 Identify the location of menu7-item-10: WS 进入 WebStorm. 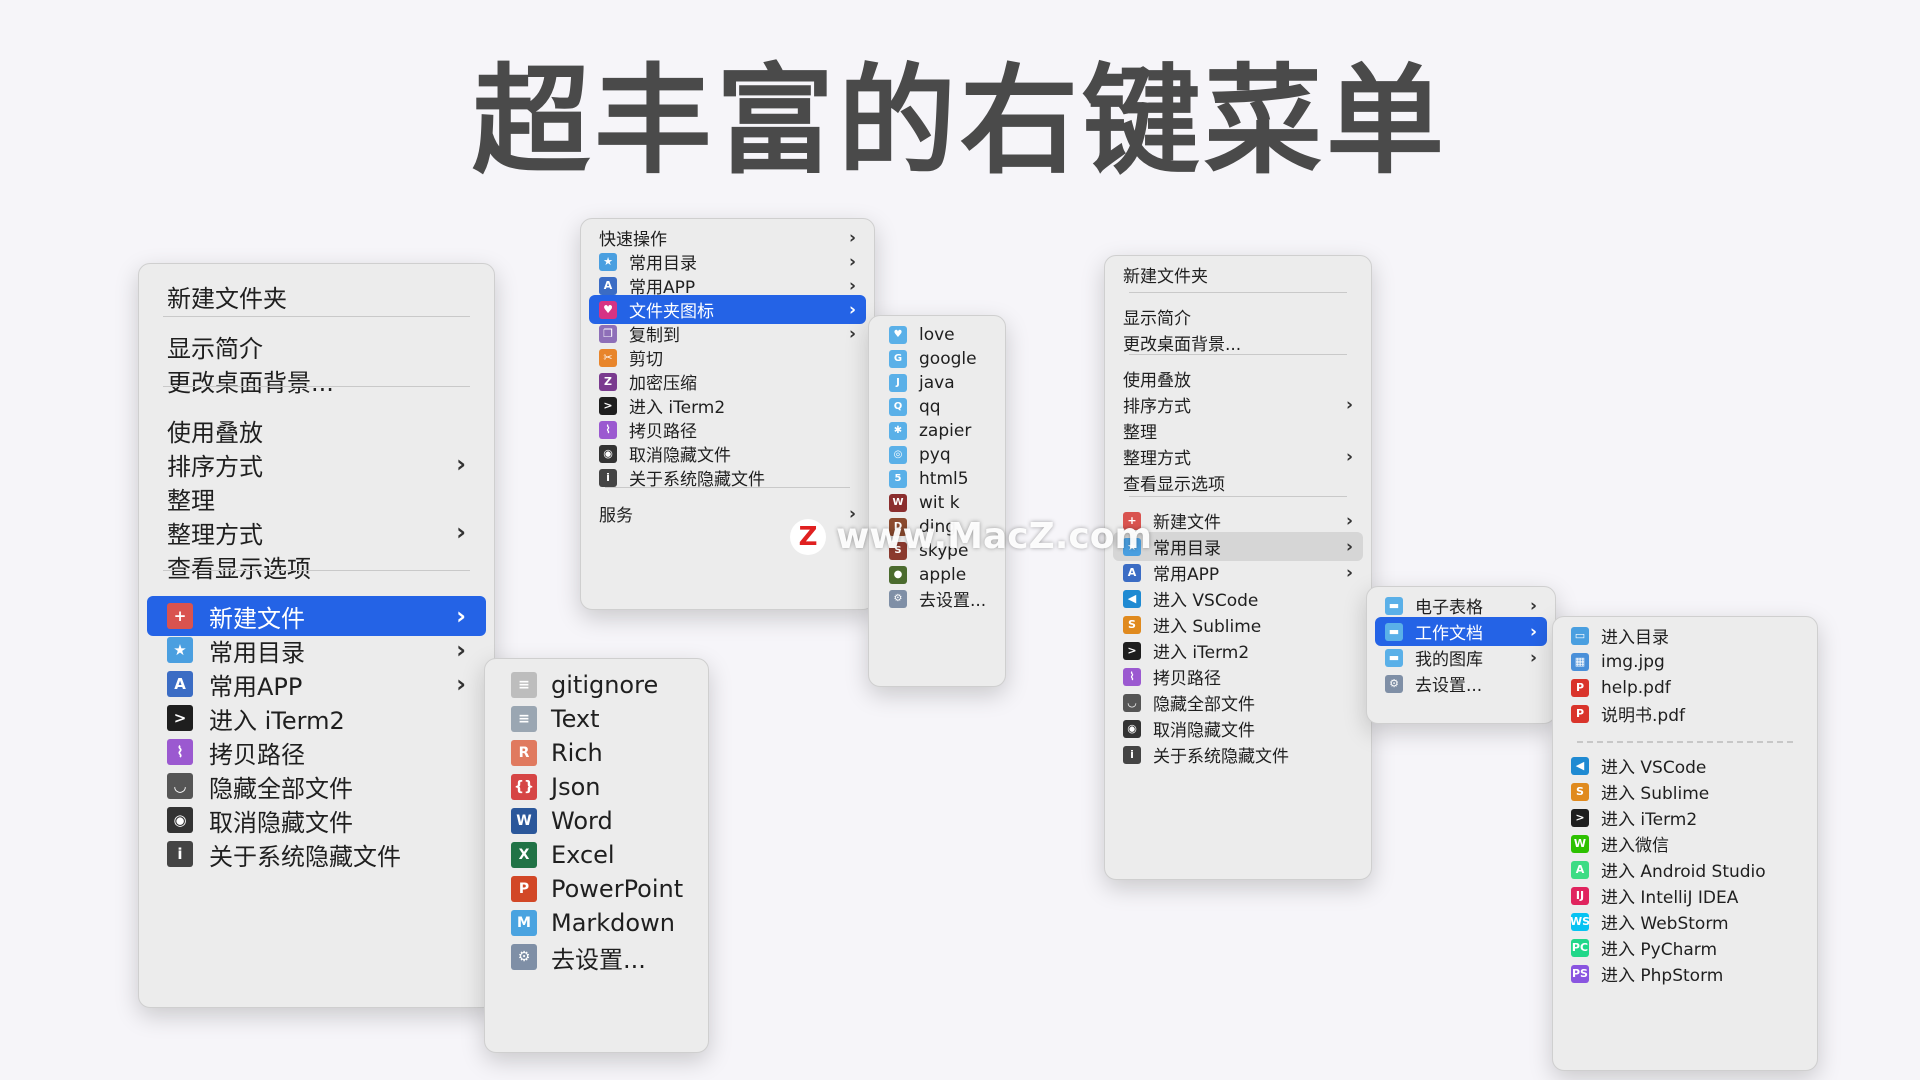
(1685, 921).